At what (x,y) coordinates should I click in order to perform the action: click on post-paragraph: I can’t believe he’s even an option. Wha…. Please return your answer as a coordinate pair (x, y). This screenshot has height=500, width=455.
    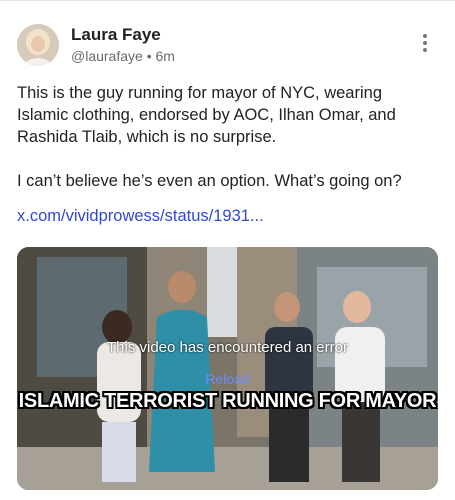
    Looking at the image, I should click on (209, 181).